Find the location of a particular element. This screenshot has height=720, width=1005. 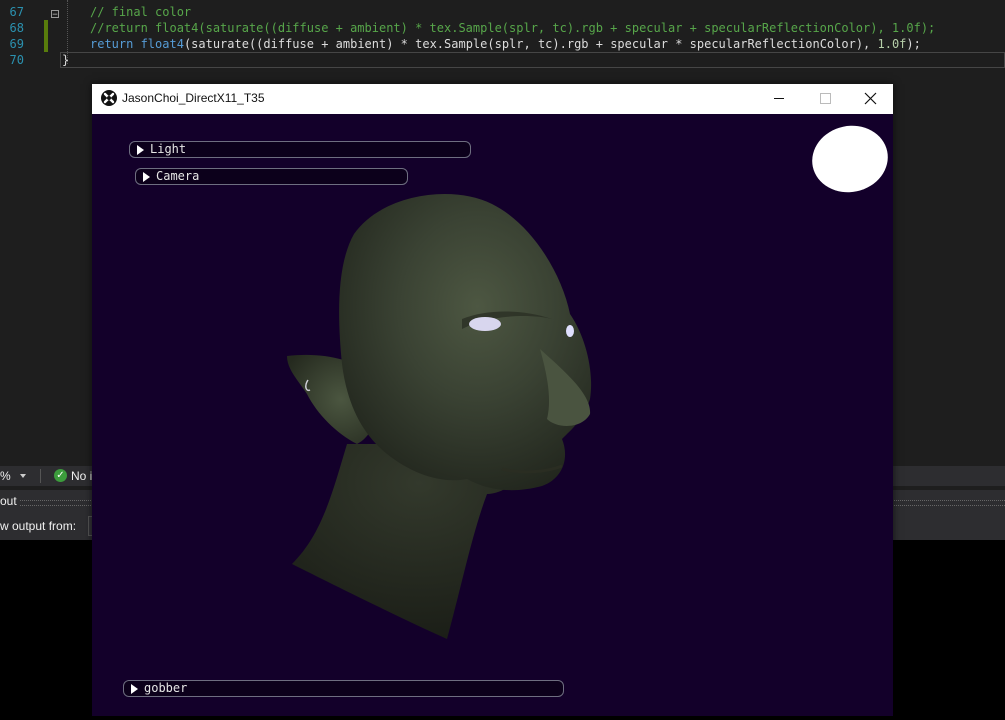

close-icon is located at coordinates (870, 98).